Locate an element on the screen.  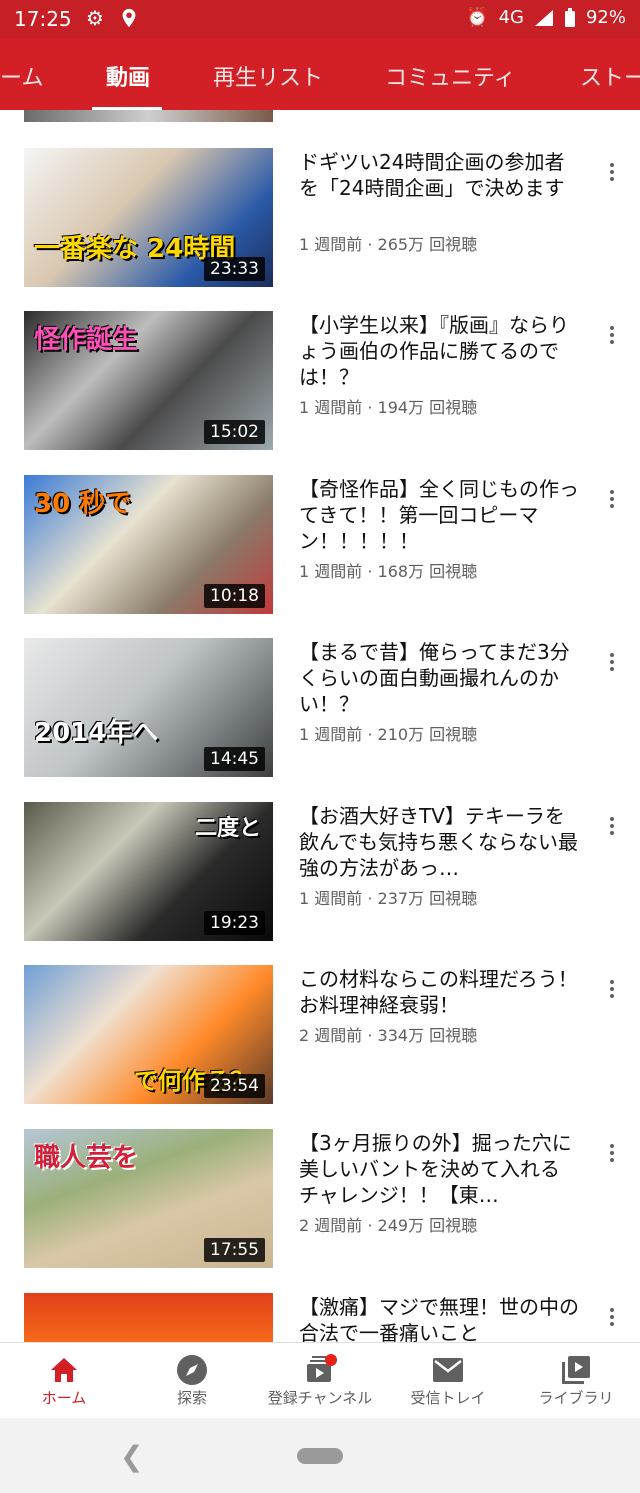
nav-inbox-label: 受信トレイ is located at coordinates (448, 1398).